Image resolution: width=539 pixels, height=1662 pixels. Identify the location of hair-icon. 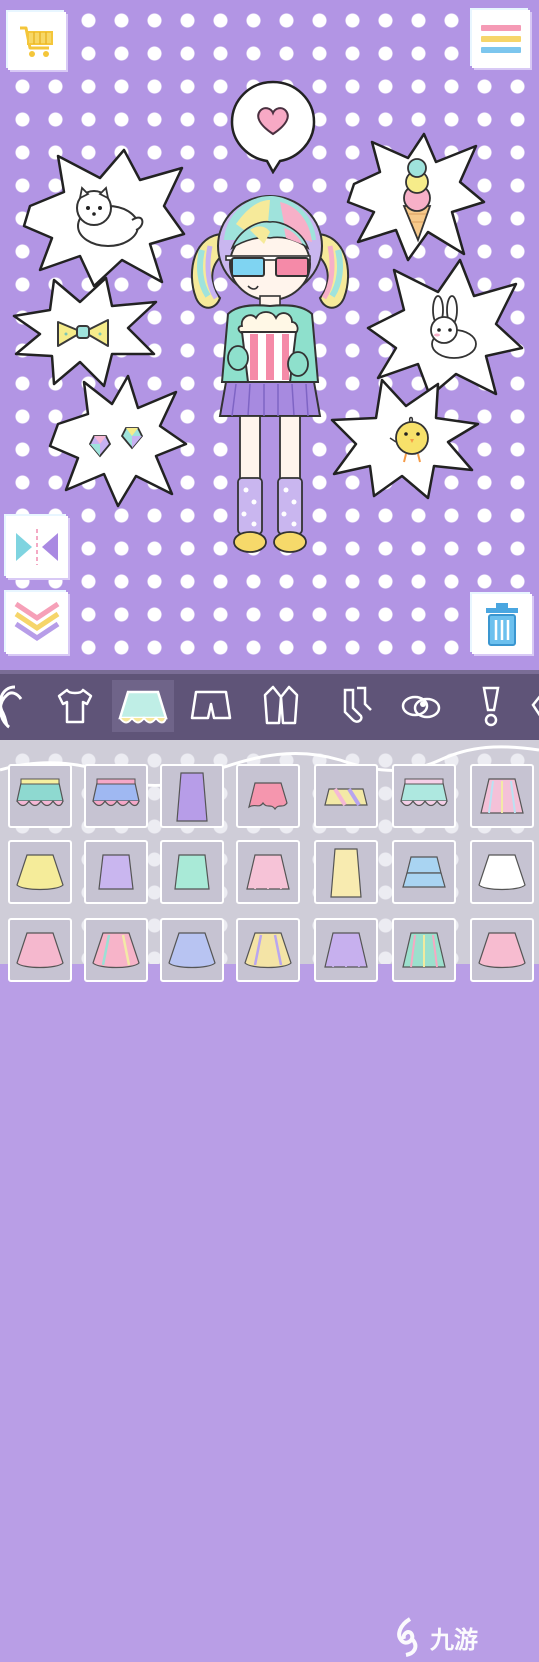
(11, 707).